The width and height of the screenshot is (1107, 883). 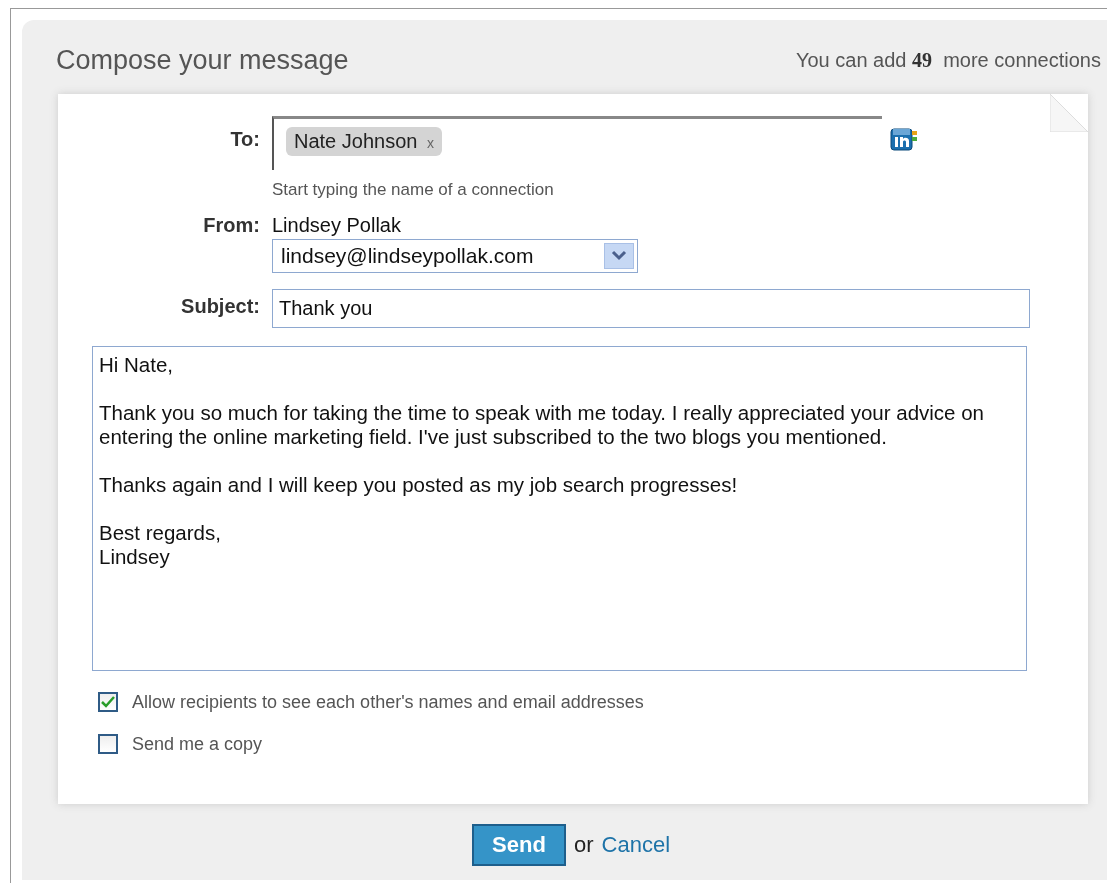 What do you see at coordinates (388, 702) in the screenshot?
I see `option-label: Allow recipients to see each other's names and email addresses` at bounding box center [388, 702].